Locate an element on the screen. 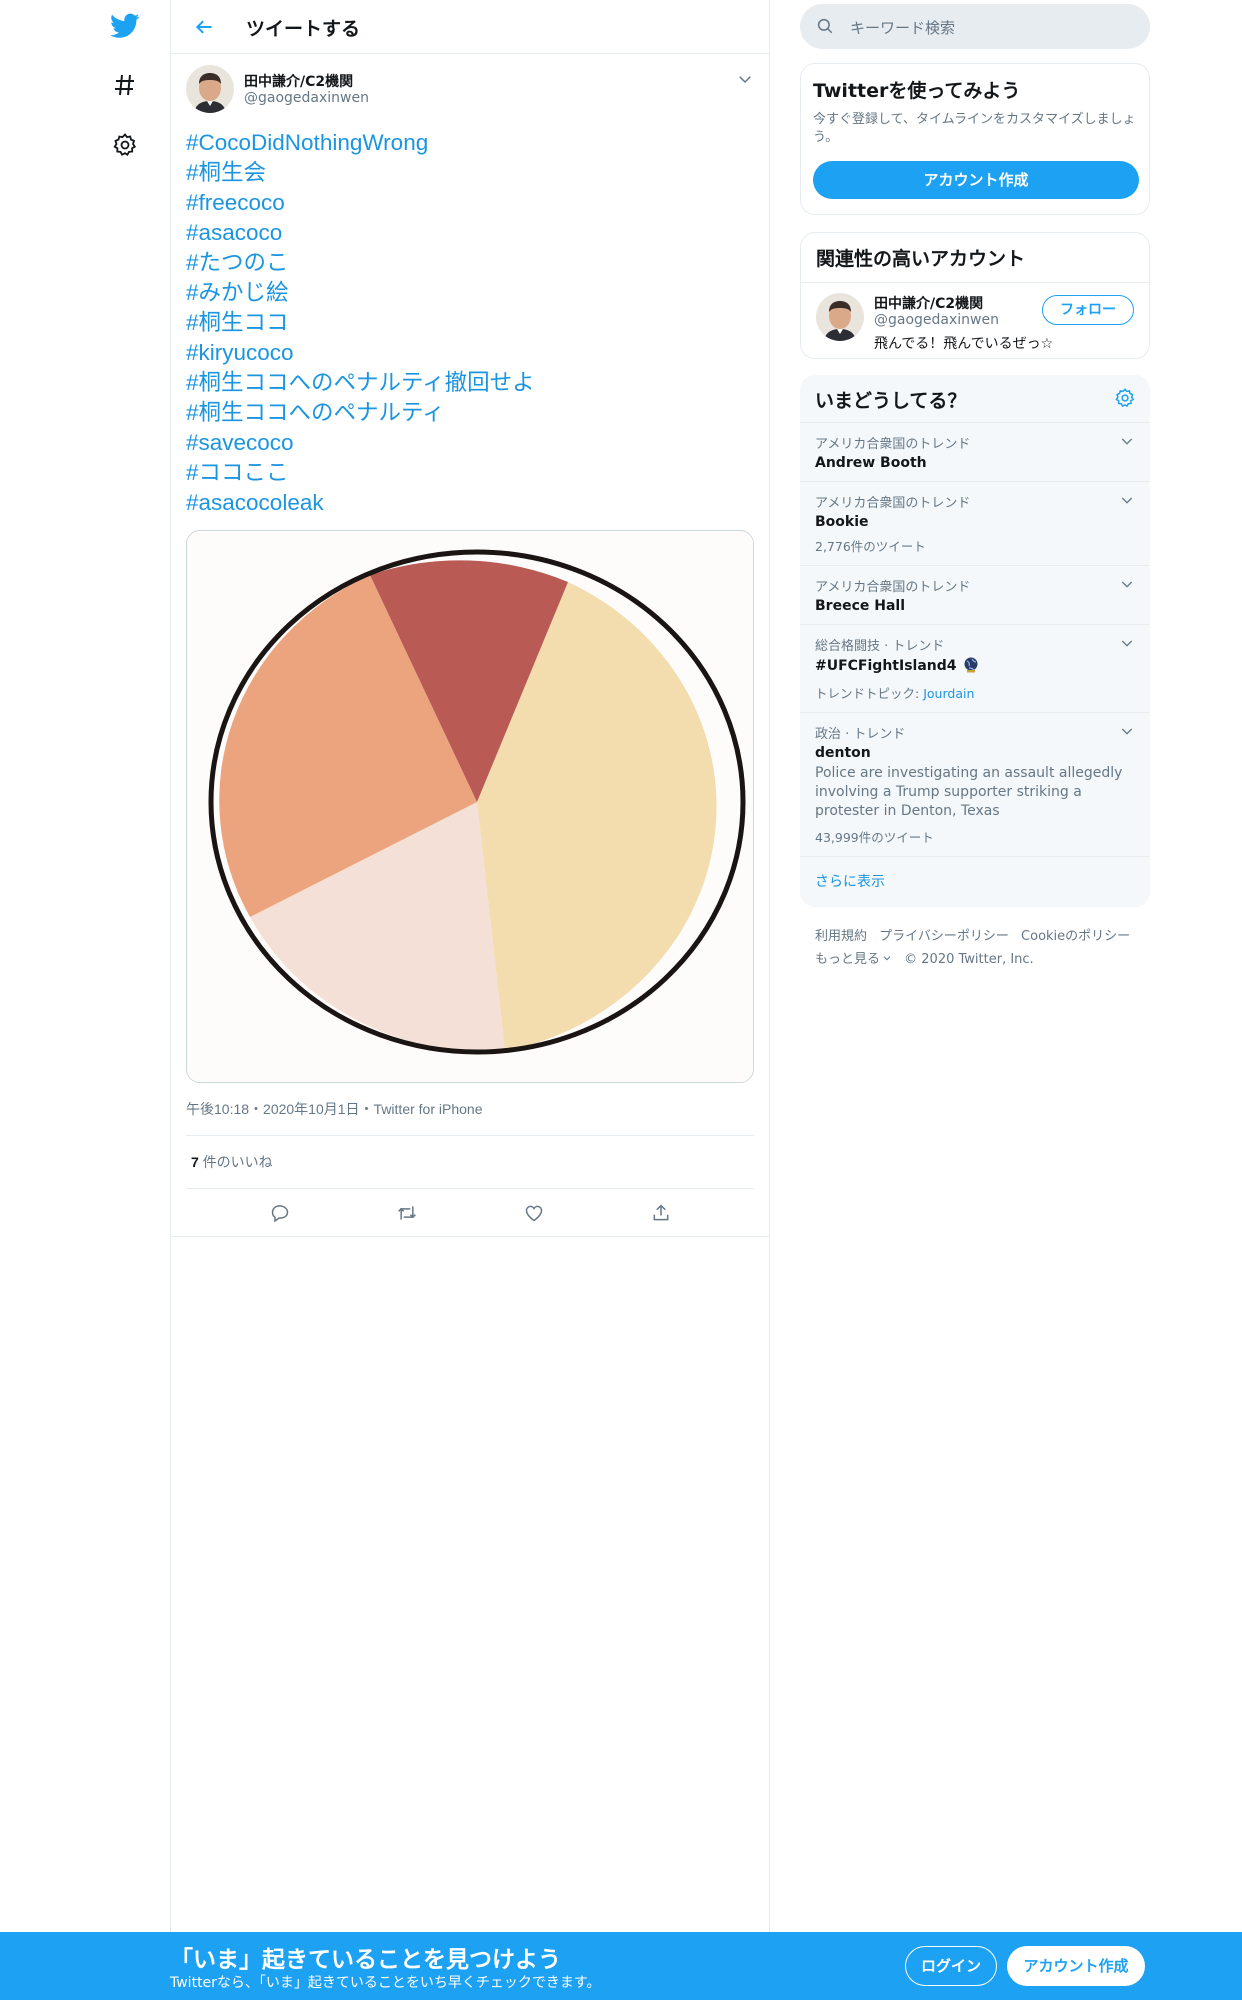  retweet-icon is located at coordinates (407, 1213).